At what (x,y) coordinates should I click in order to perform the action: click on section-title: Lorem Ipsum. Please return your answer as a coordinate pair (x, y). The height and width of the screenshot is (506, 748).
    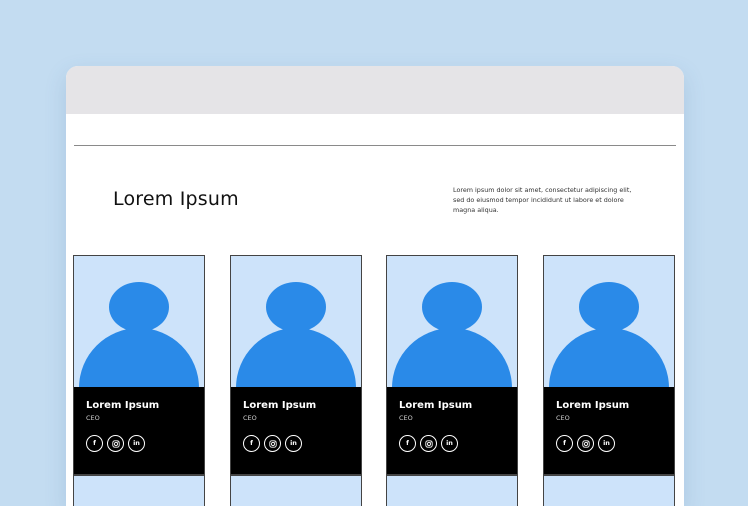
    Looking at the image, I should click on (176, 199).